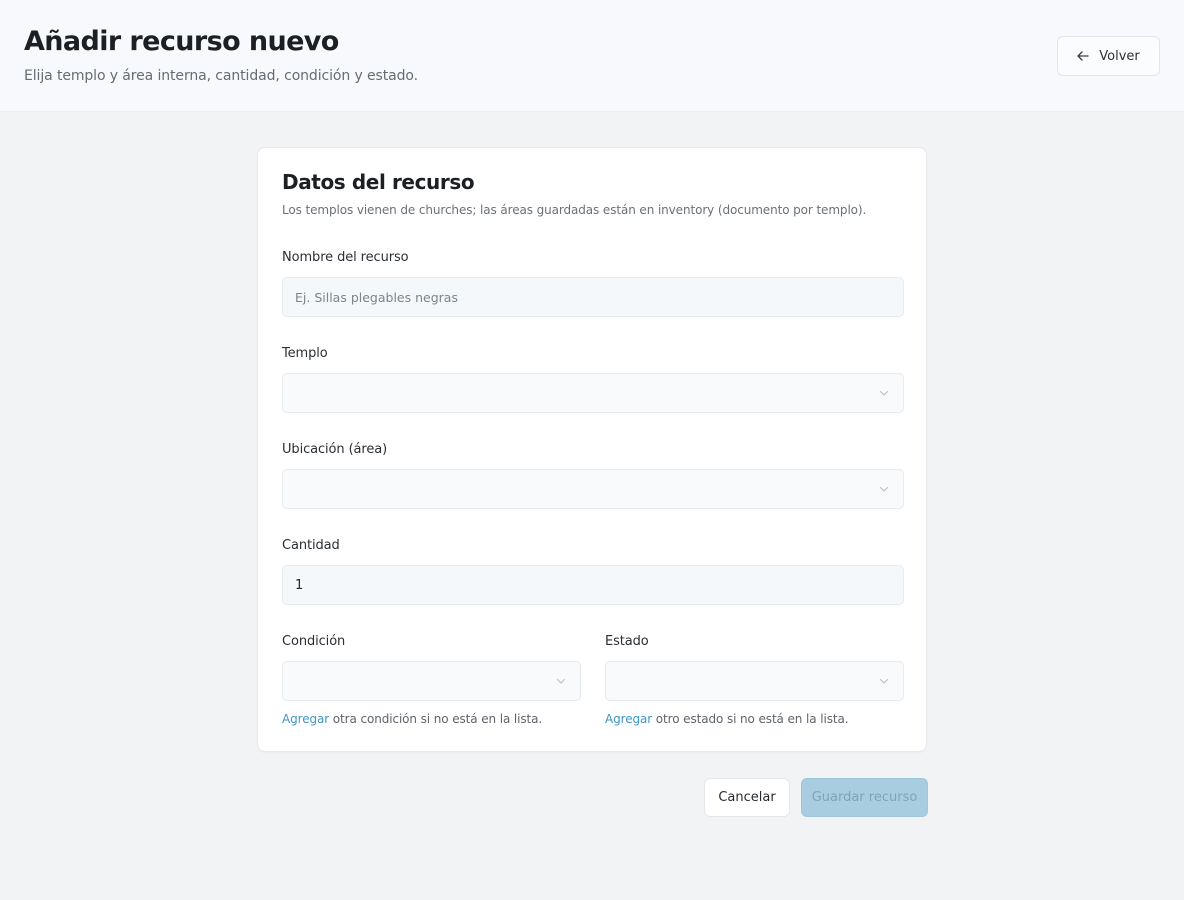  I want to click on status-label: Estado, so click(627, 641).